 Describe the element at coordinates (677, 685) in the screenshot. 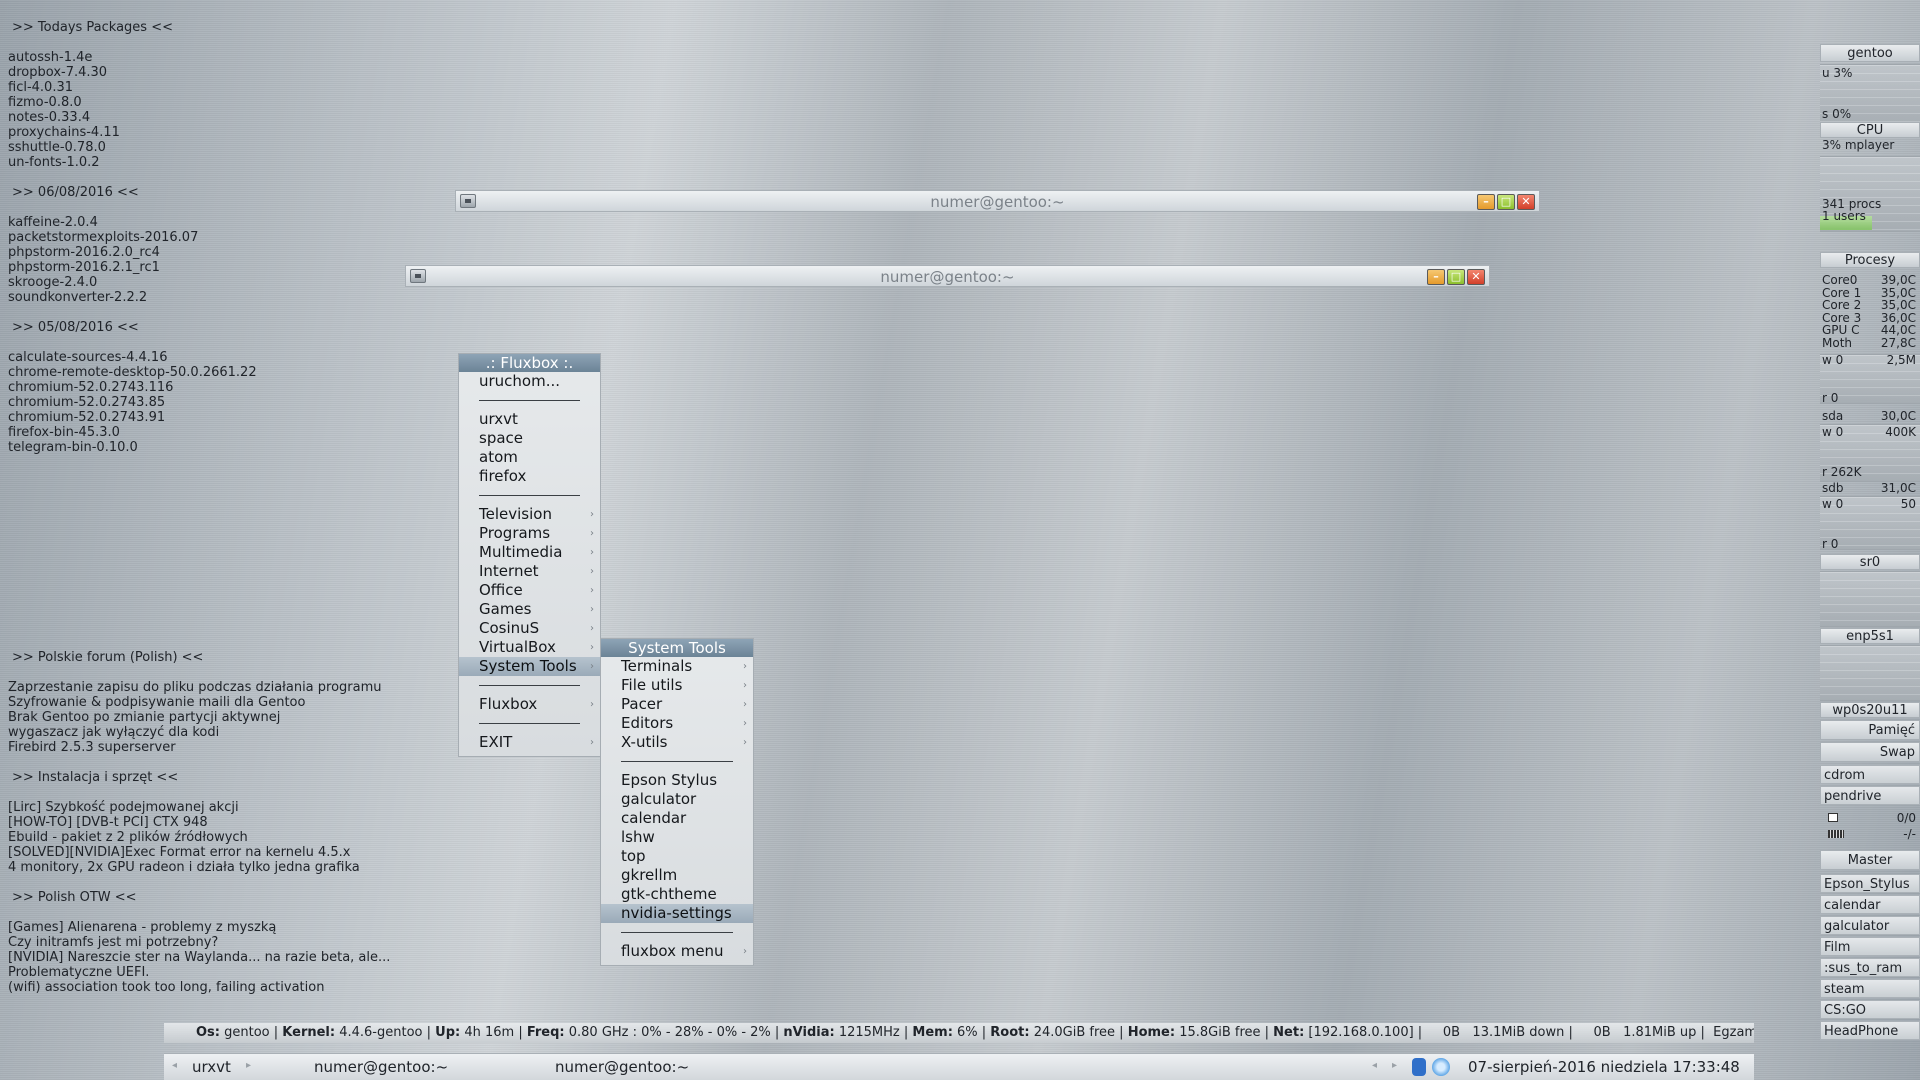

I see `menu-item-file-utils: File utils ›` at that location.